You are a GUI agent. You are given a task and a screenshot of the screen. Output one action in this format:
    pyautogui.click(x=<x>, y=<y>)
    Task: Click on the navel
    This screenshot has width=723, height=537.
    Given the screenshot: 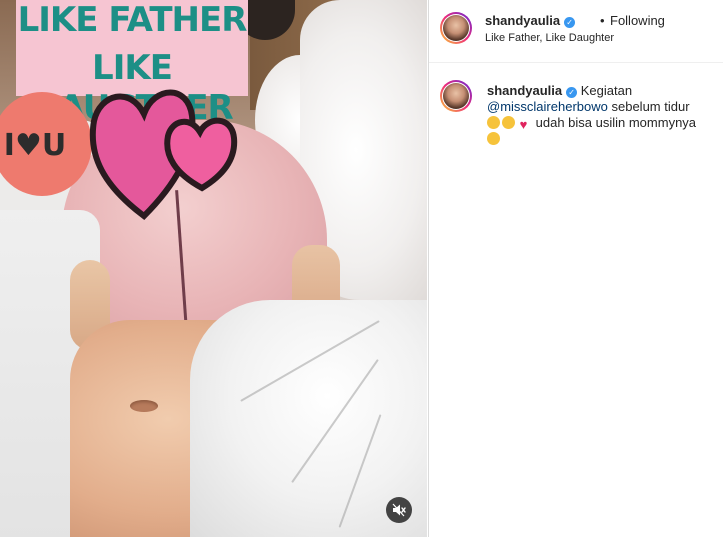 What is the action you would take?
    pyautogui.click(x=144, y=406)
    